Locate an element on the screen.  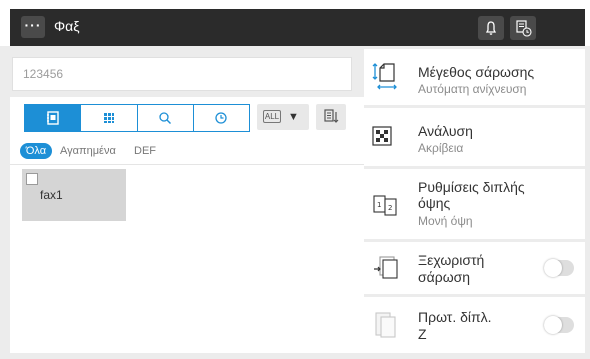
destination-input-value: 123456 is located at coordinates (43, 74).